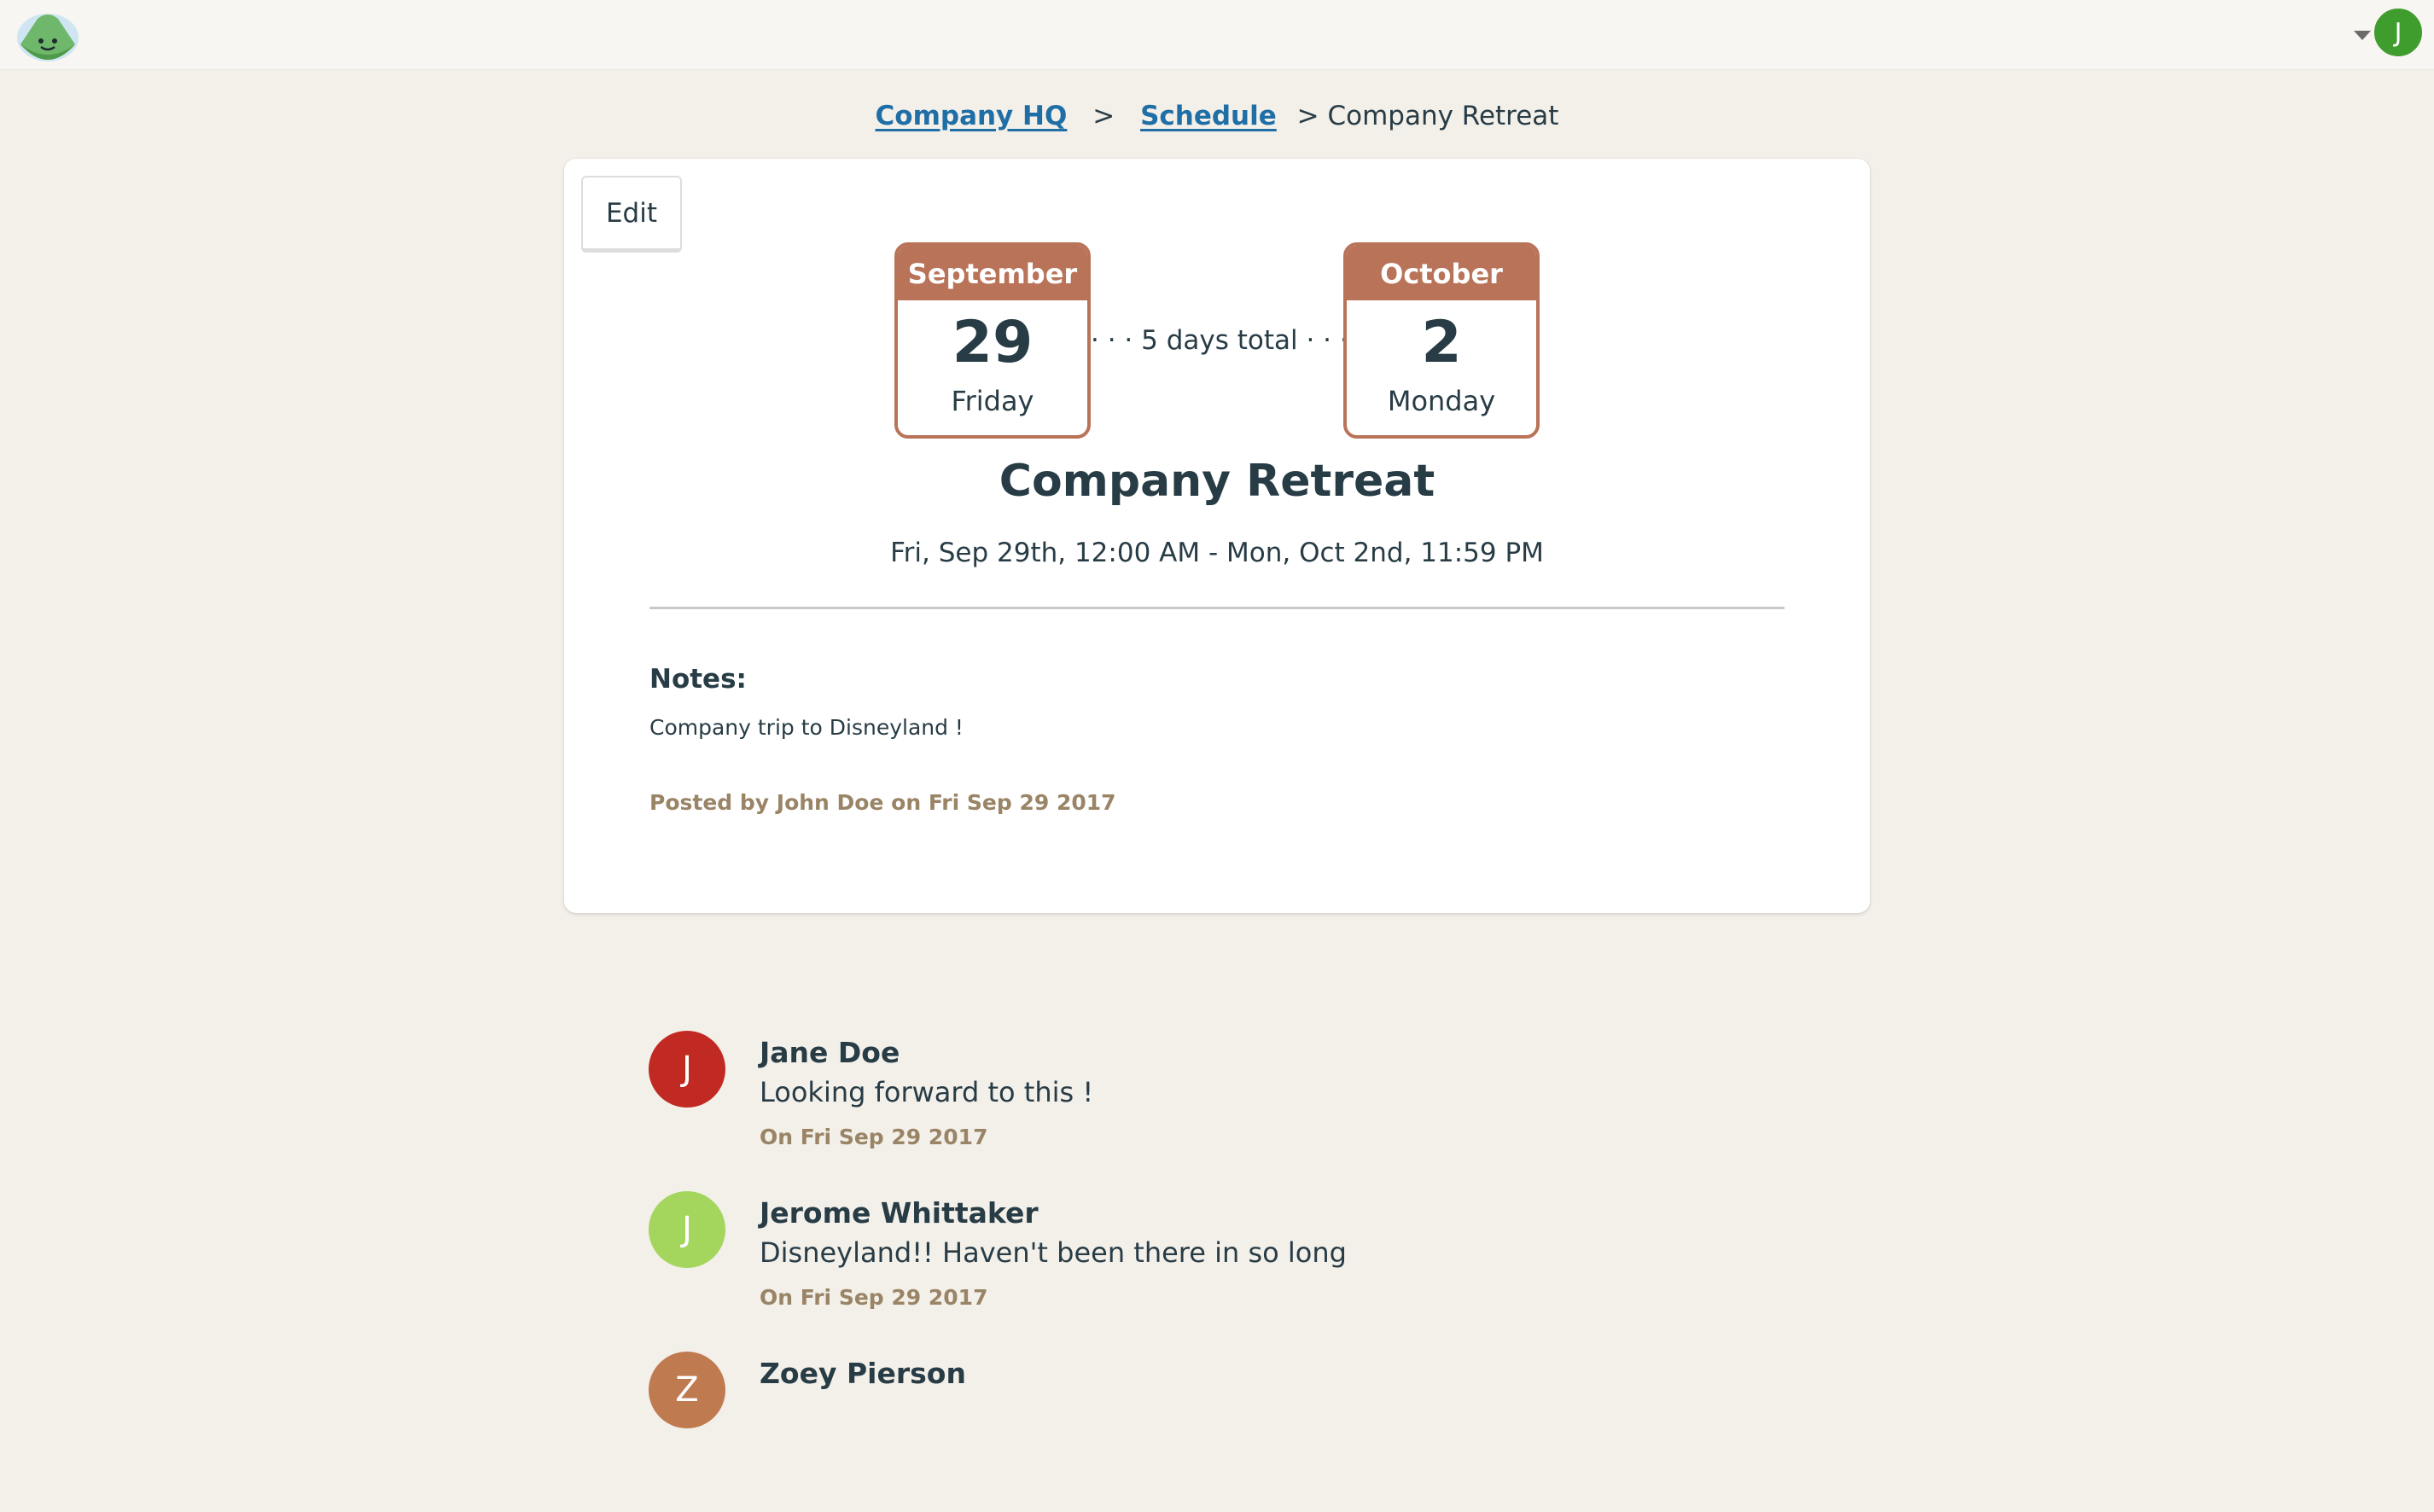 This screenshot has height=1512, width=2434. What do you see at coordinates (1441, 401) in the screenshot?
I see `end-weekday: Monday` at bounding box center [1441, 401].